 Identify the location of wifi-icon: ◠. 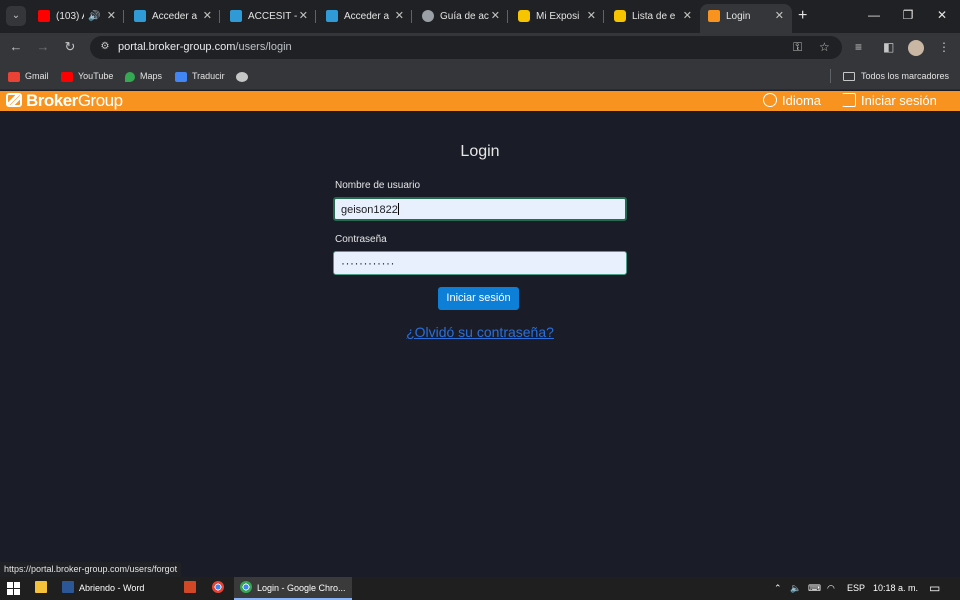
(831, 588).